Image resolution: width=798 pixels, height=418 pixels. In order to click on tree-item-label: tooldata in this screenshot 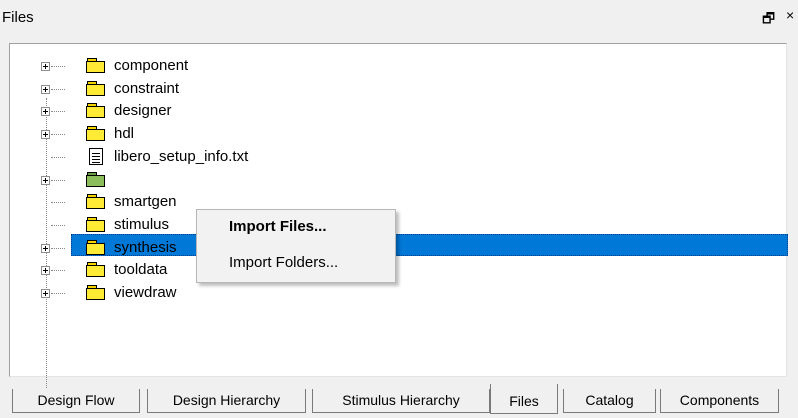, I will do `click(141, 269)`.